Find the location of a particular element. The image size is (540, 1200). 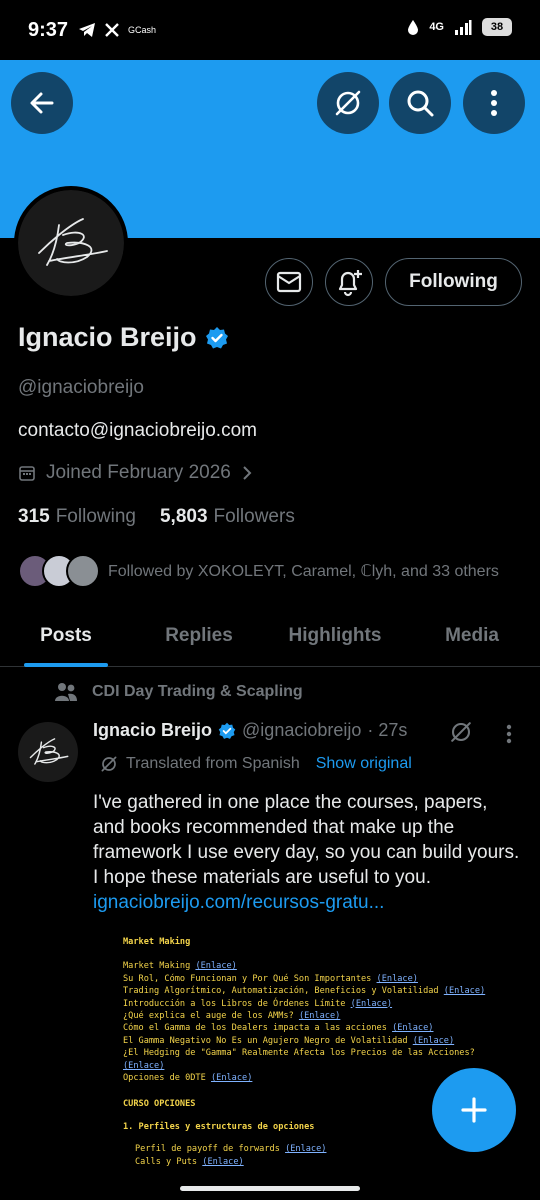

followers-count: 5,803 is located at coordinates (183, 516).